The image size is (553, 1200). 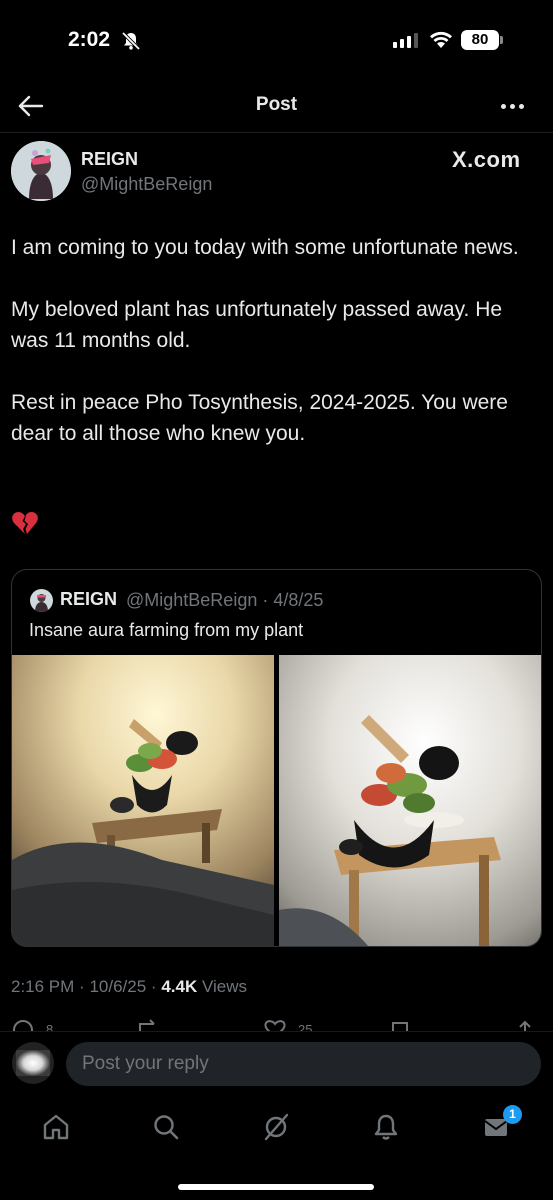 I want to click on more-button, so click(x=512, y=106).